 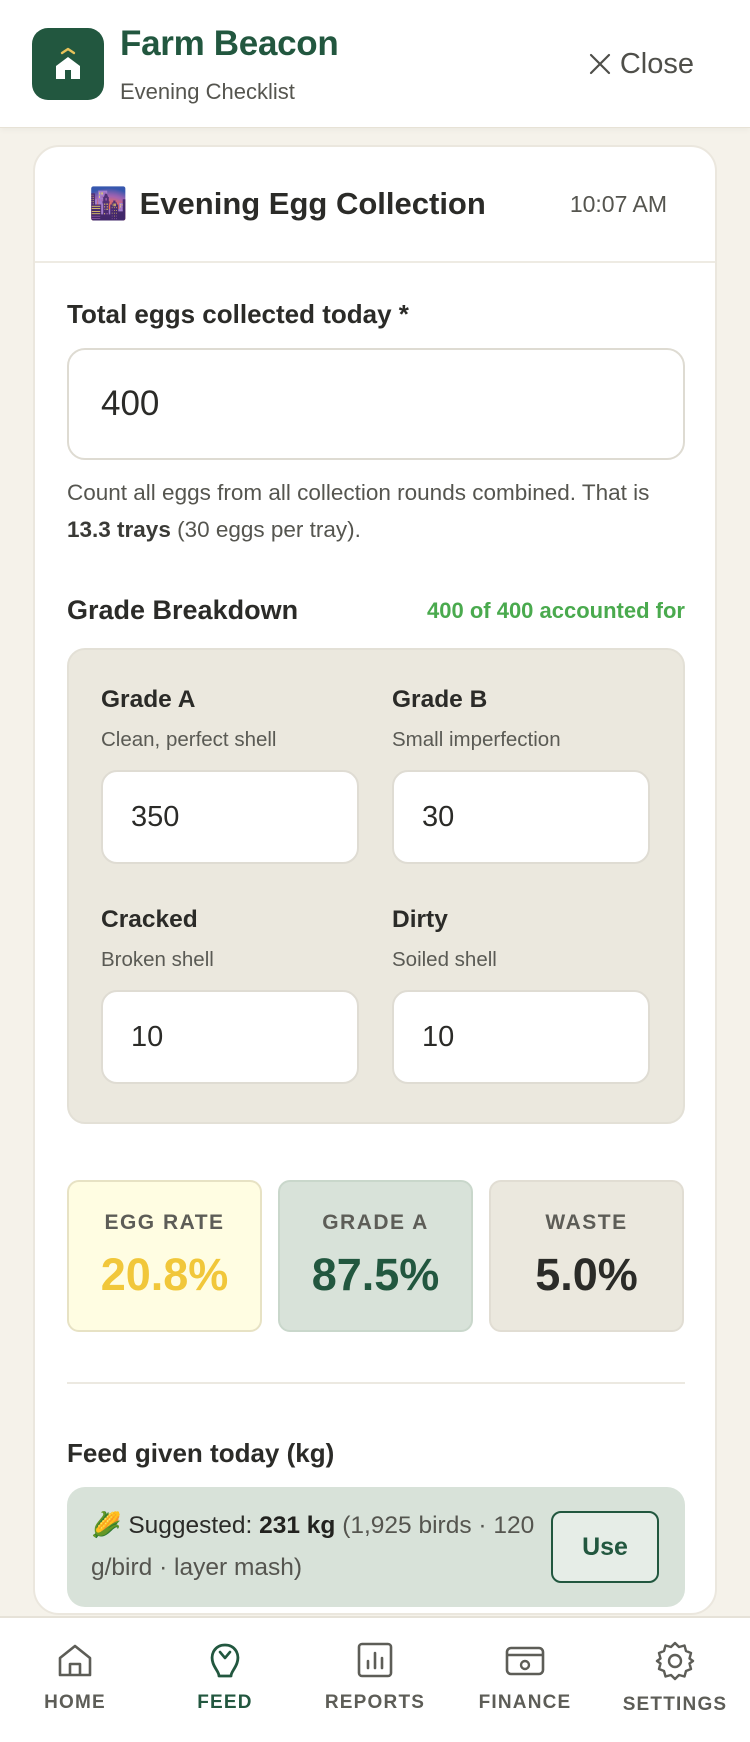 What do you see at coordinates (444, 959) in the screenshot?
I see `dirty-desc: Soiled shell` at bounding box center [444, 959].